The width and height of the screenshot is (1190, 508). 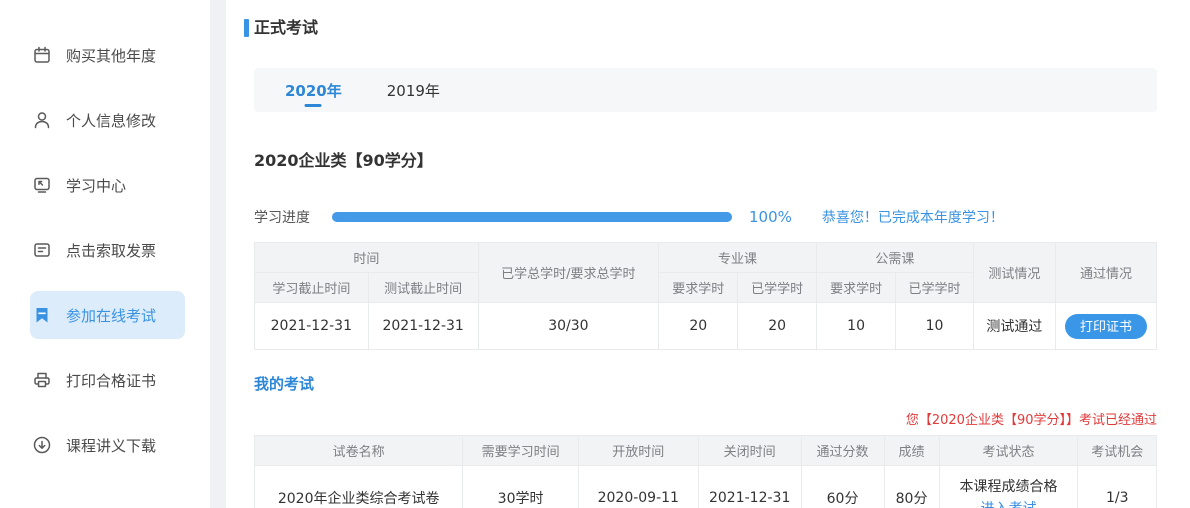 I want to click on col-header-pub-learned: 已学学时, so click(x=934, y=287).